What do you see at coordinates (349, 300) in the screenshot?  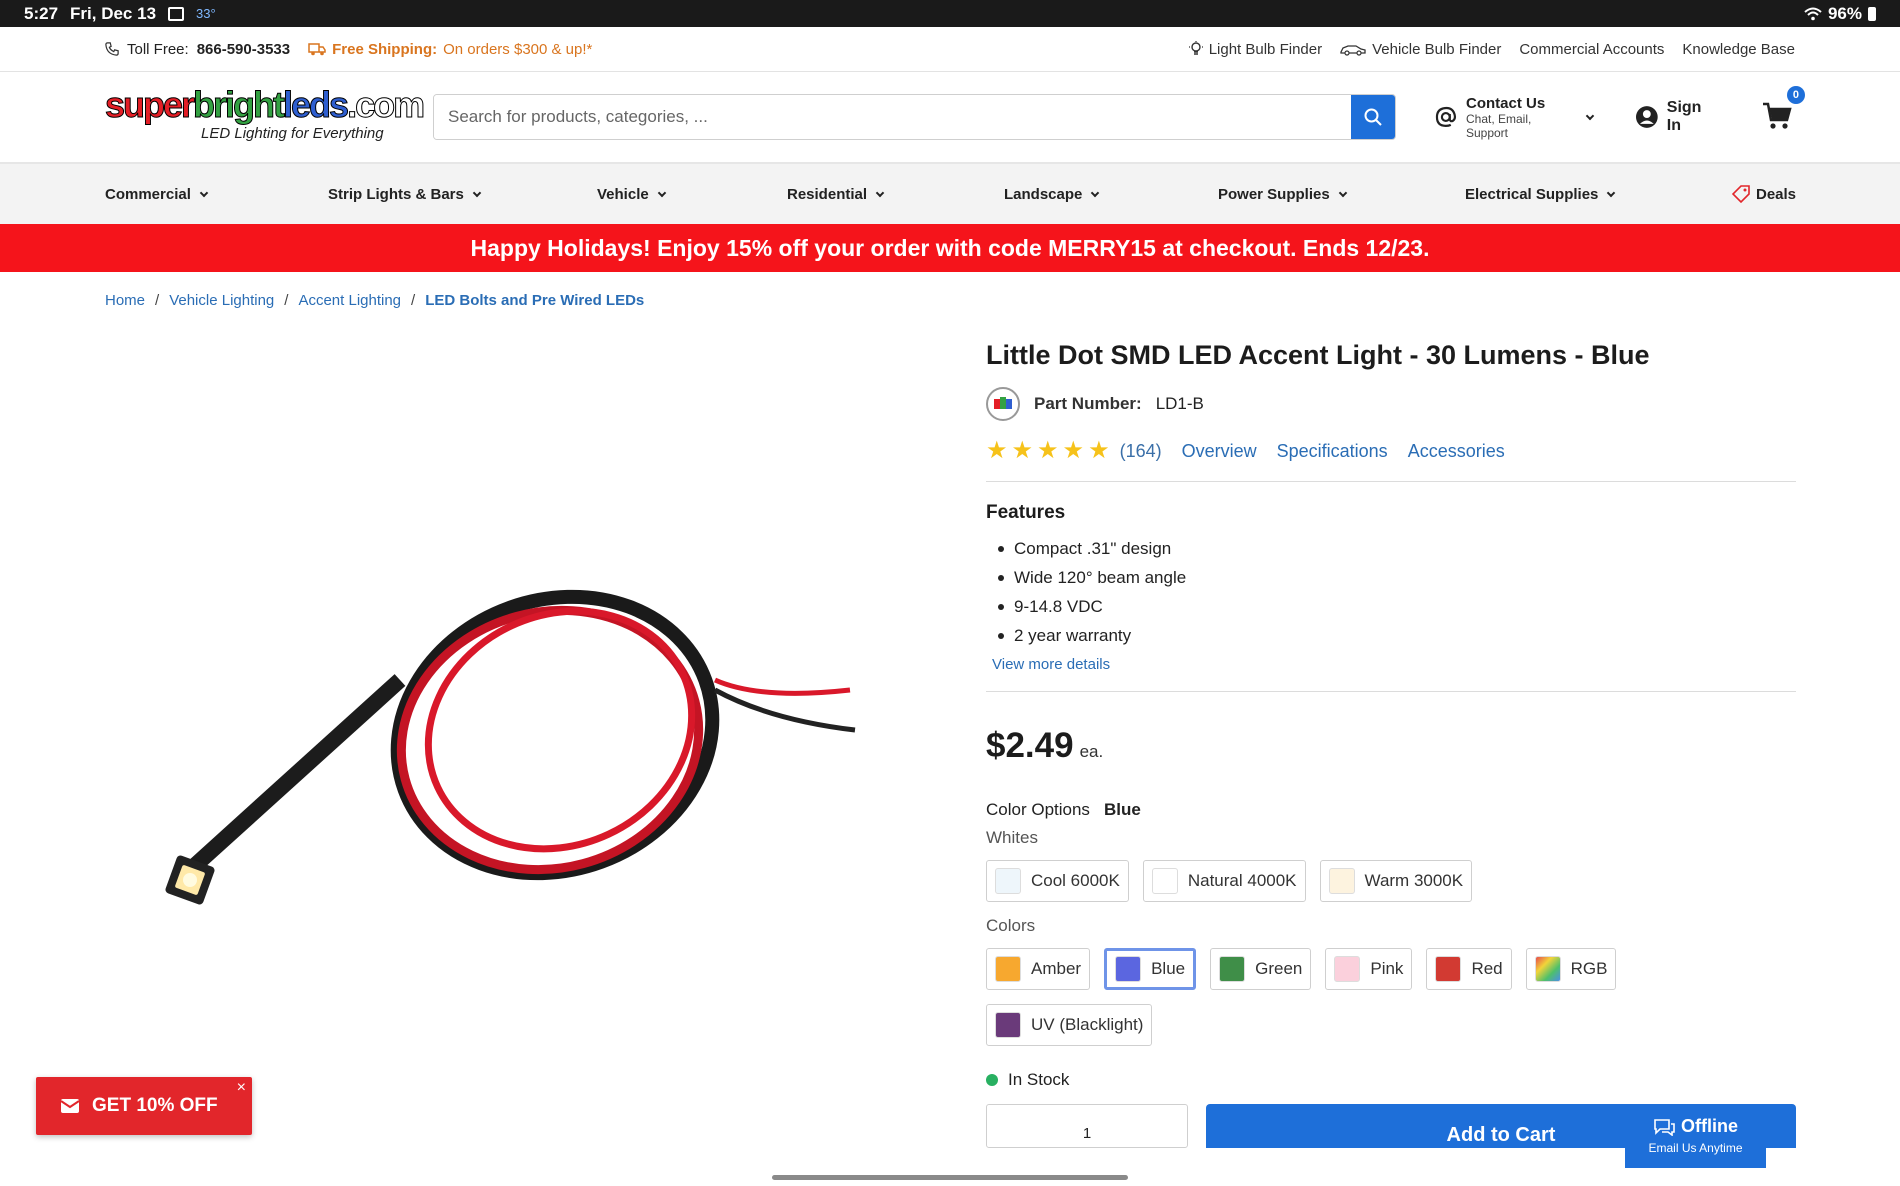 I see `breadcrumb-accent-lighting: Accent Lighting` at bounding box center [349, 300].